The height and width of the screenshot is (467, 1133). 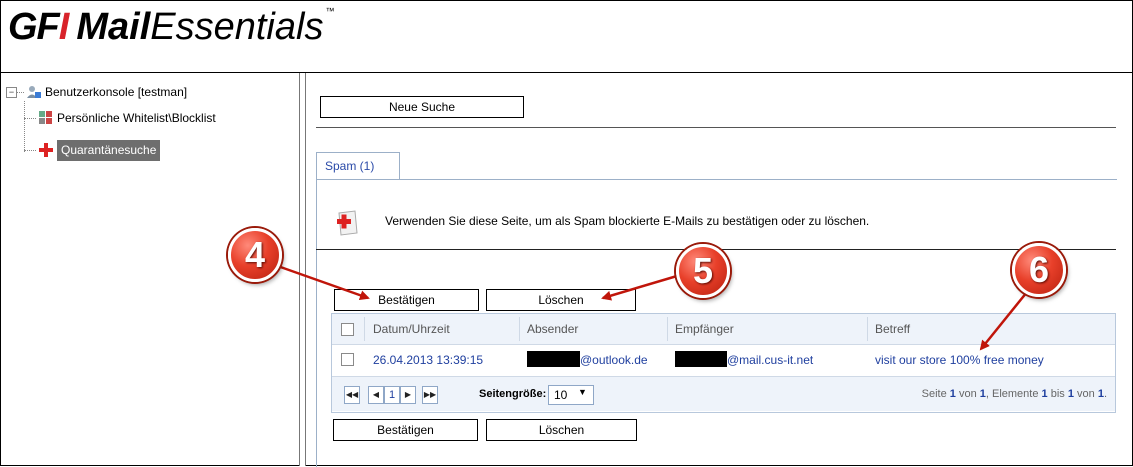 What do you see at coordinates (352, 395) in the screenshot?
I see `first-page-button: ◀◀` at bounding box center [352, 395].